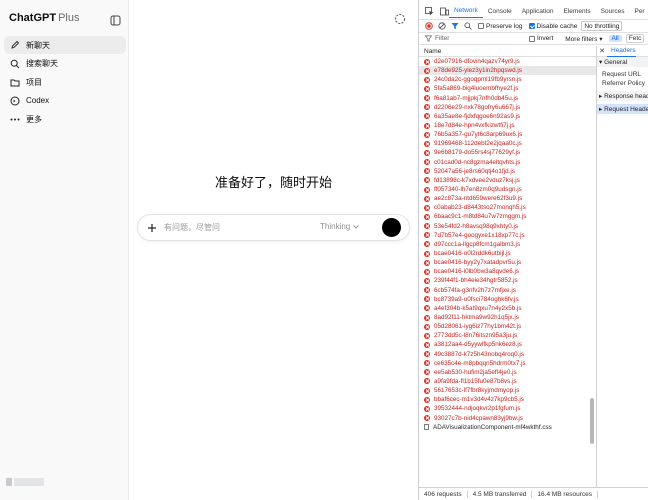  Describe the element at coordinates (25, 482) in the screenshot. I see `user-account` at that location.